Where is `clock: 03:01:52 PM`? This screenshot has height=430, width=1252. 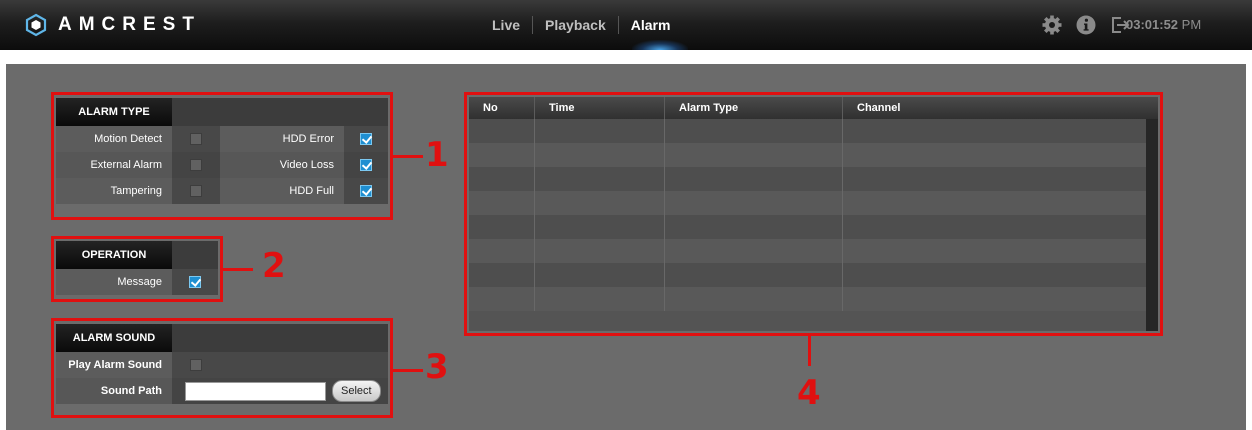 clock: 03:01:52 PM is located at coordinates (1163, 24).